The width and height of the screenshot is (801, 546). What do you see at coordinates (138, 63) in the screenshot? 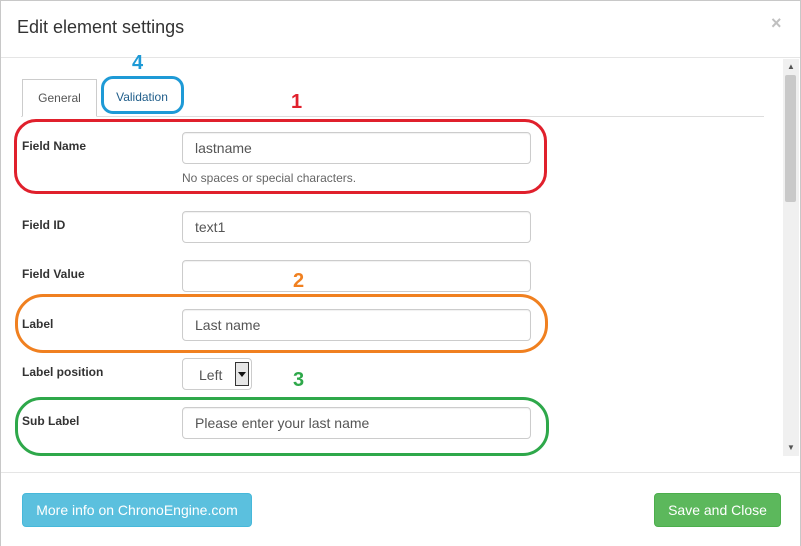
I see `annotation-number-4: 4` at bounding box center [138, 63].